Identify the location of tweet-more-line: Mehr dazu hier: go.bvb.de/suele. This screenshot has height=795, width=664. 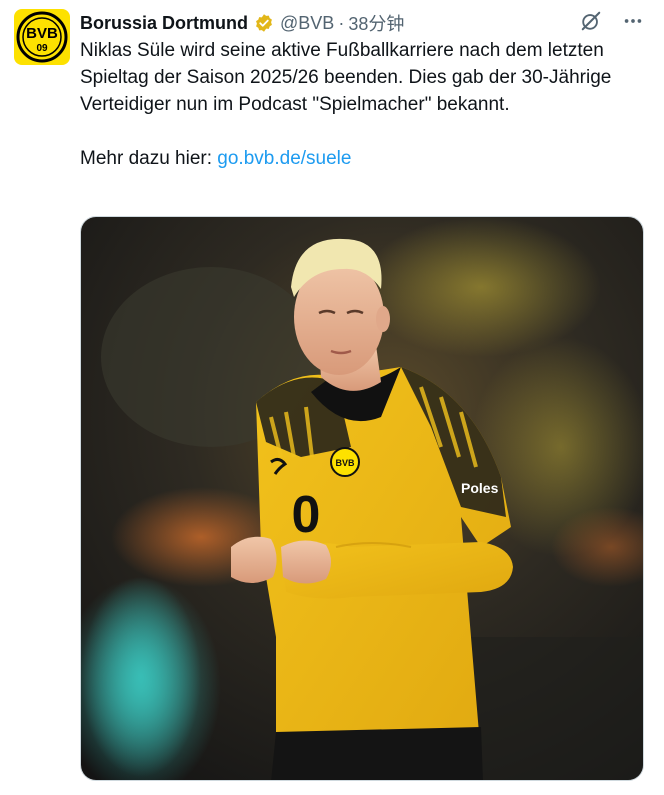
(360, 158).